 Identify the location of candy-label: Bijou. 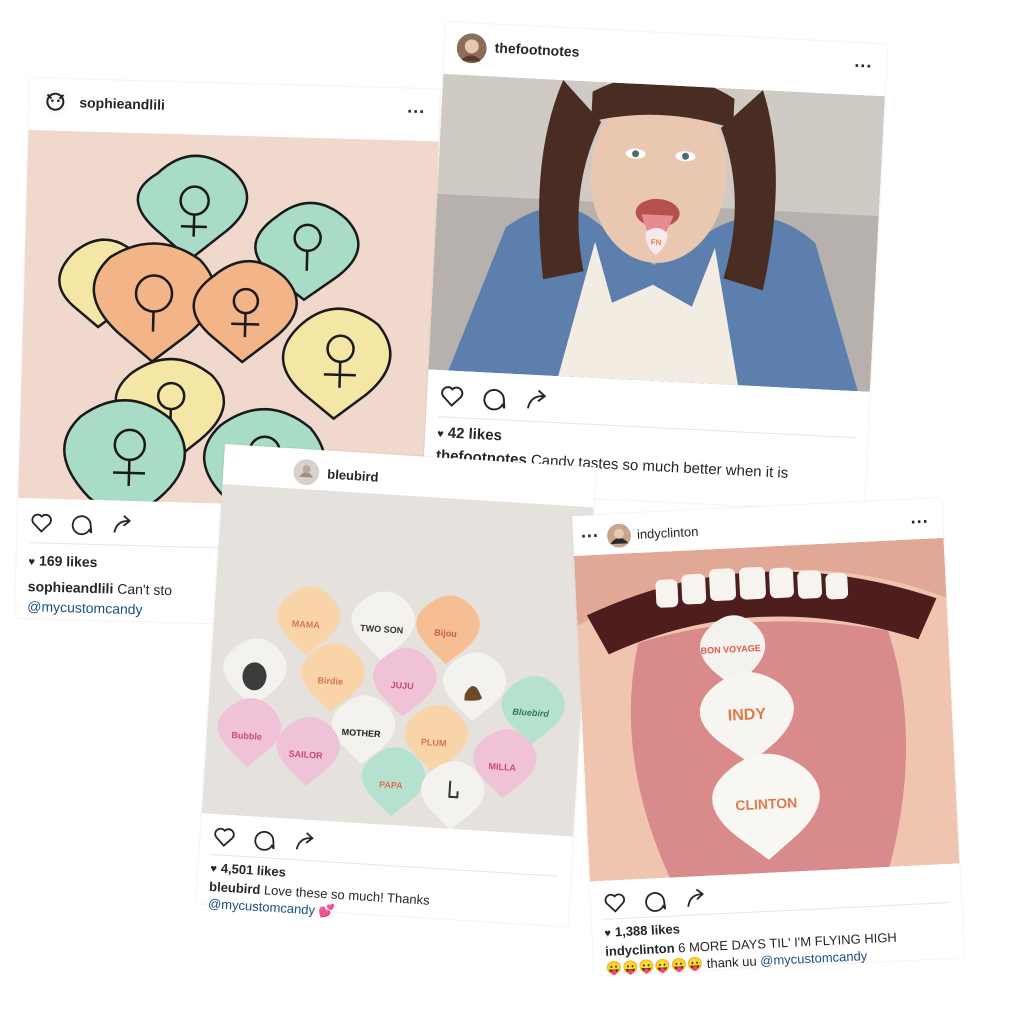
(445, 633).